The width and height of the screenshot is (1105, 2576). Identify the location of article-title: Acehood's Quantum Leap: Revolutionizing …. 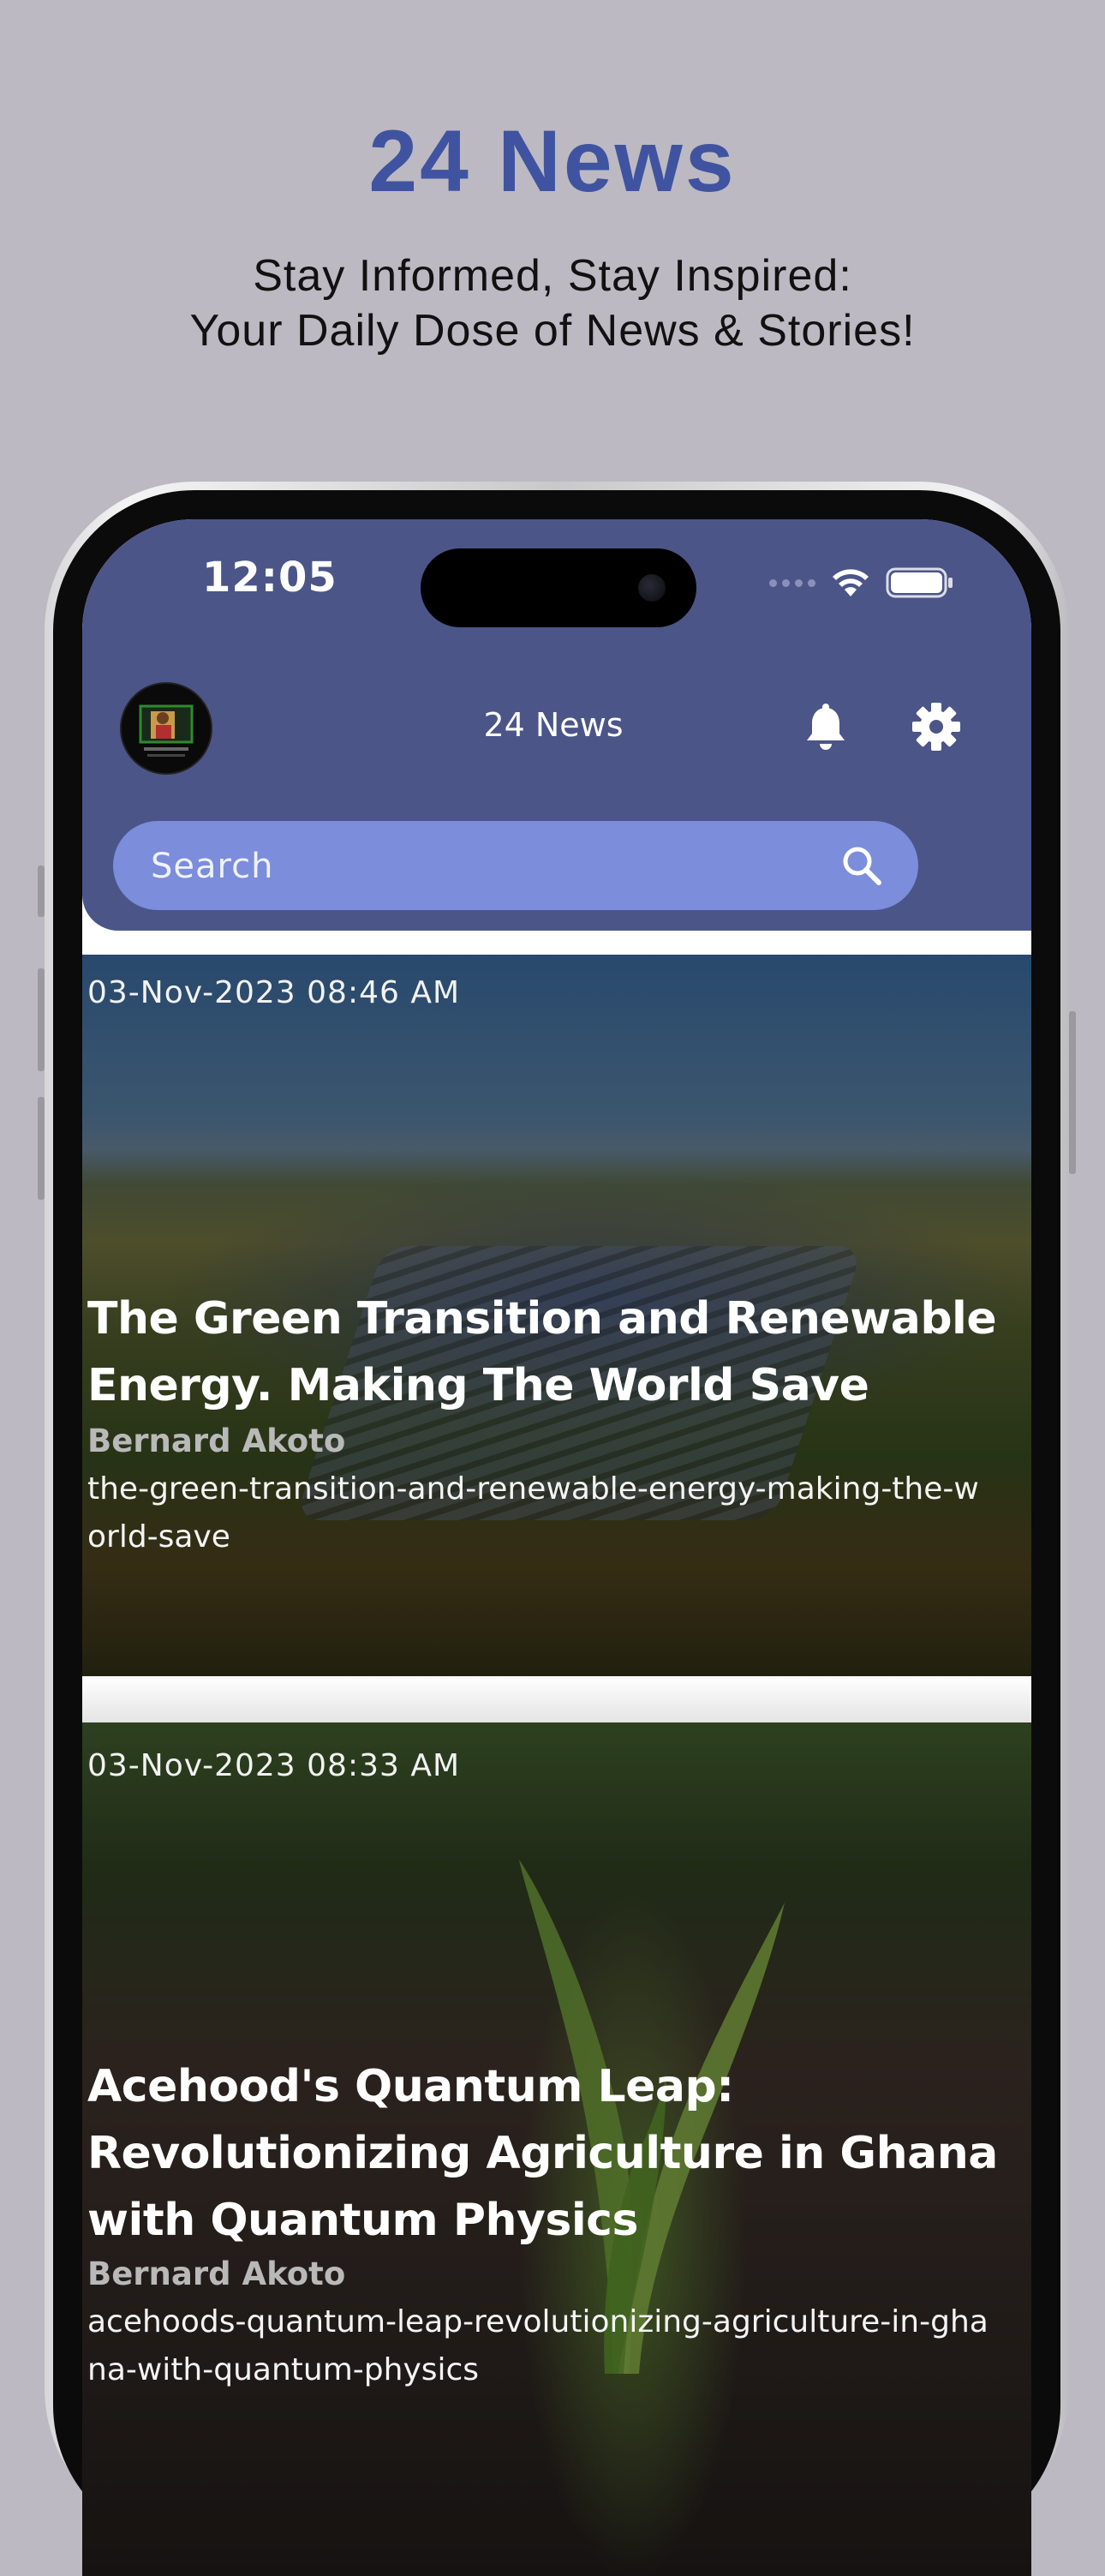
(556, 2153).